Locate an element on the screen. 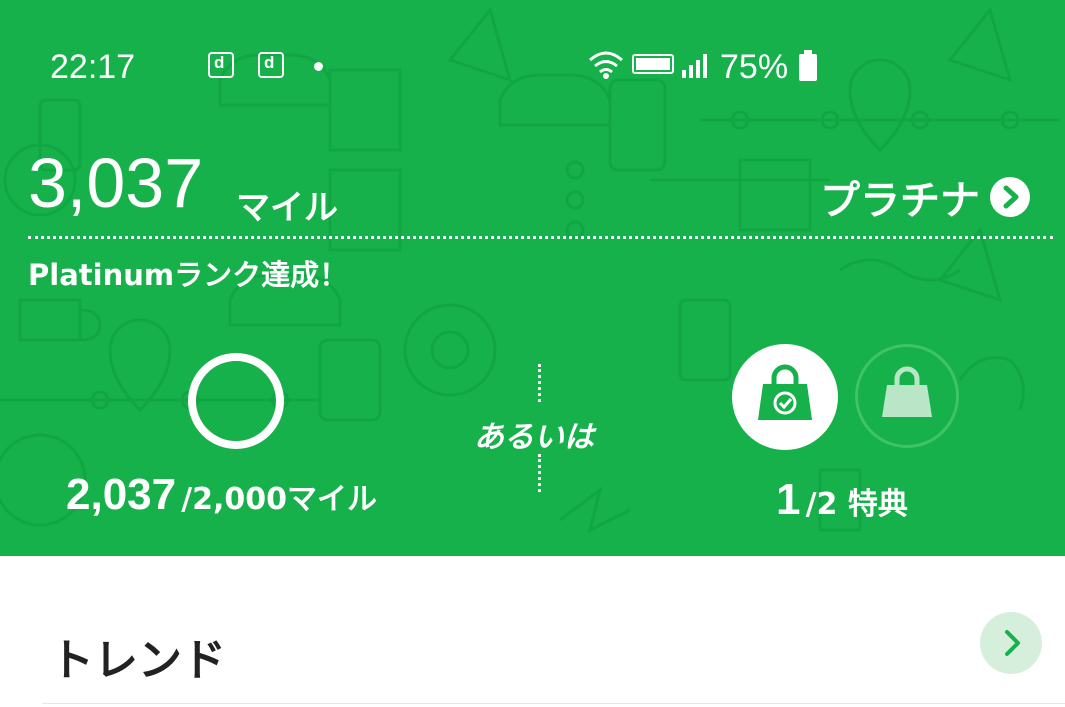  benefit-target: /2 特典 is located at coordinates (856, 504).